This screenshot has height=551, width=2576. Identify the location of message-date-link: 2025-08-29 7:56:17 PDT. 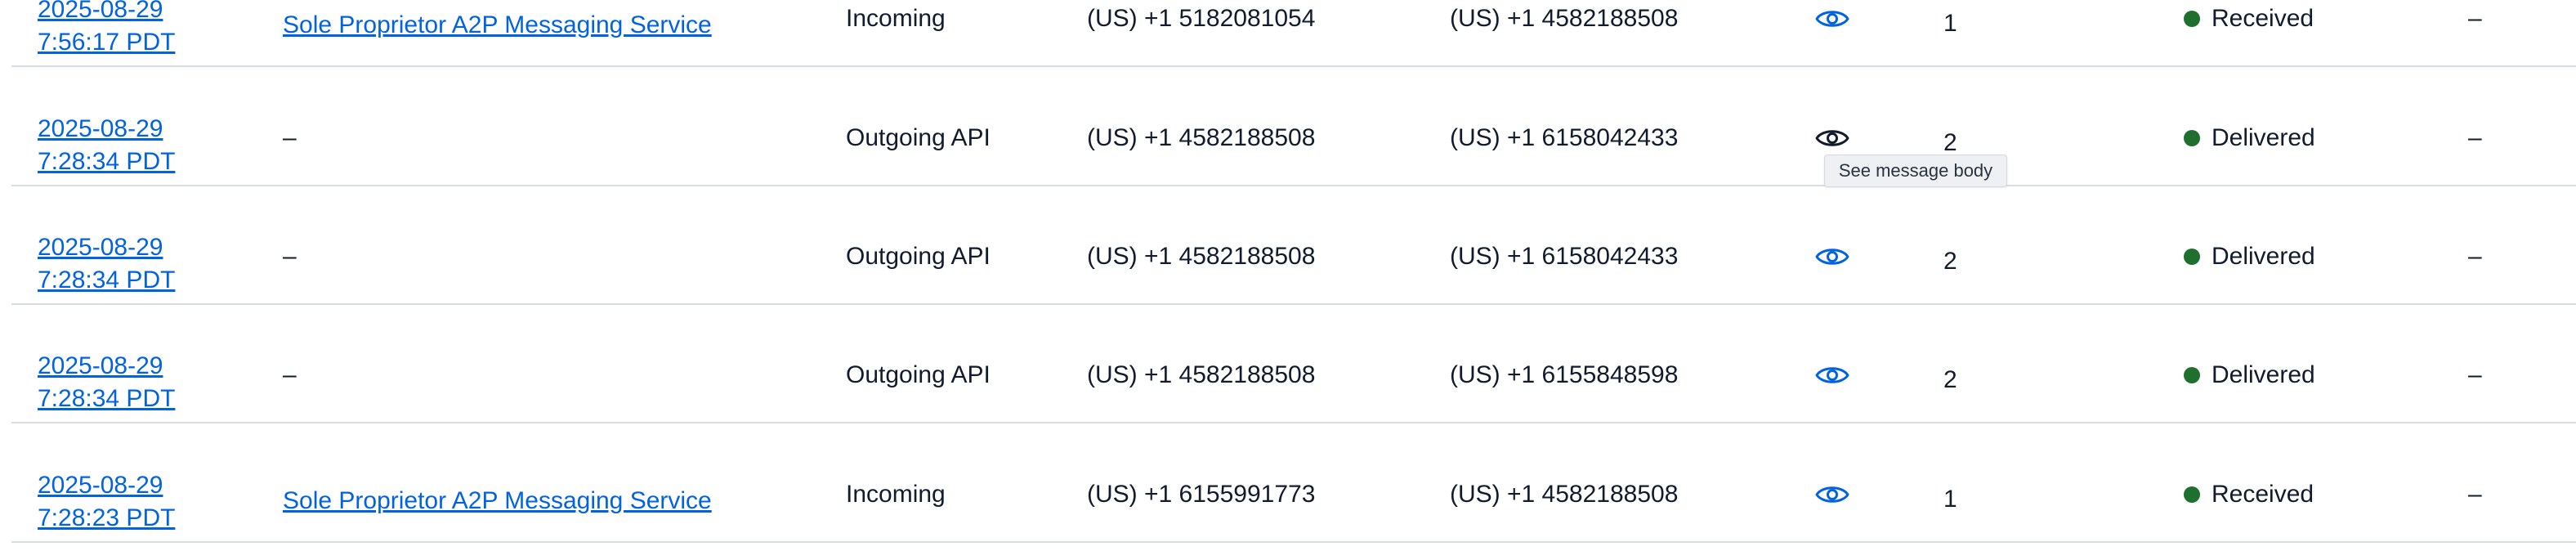
(106, 29).